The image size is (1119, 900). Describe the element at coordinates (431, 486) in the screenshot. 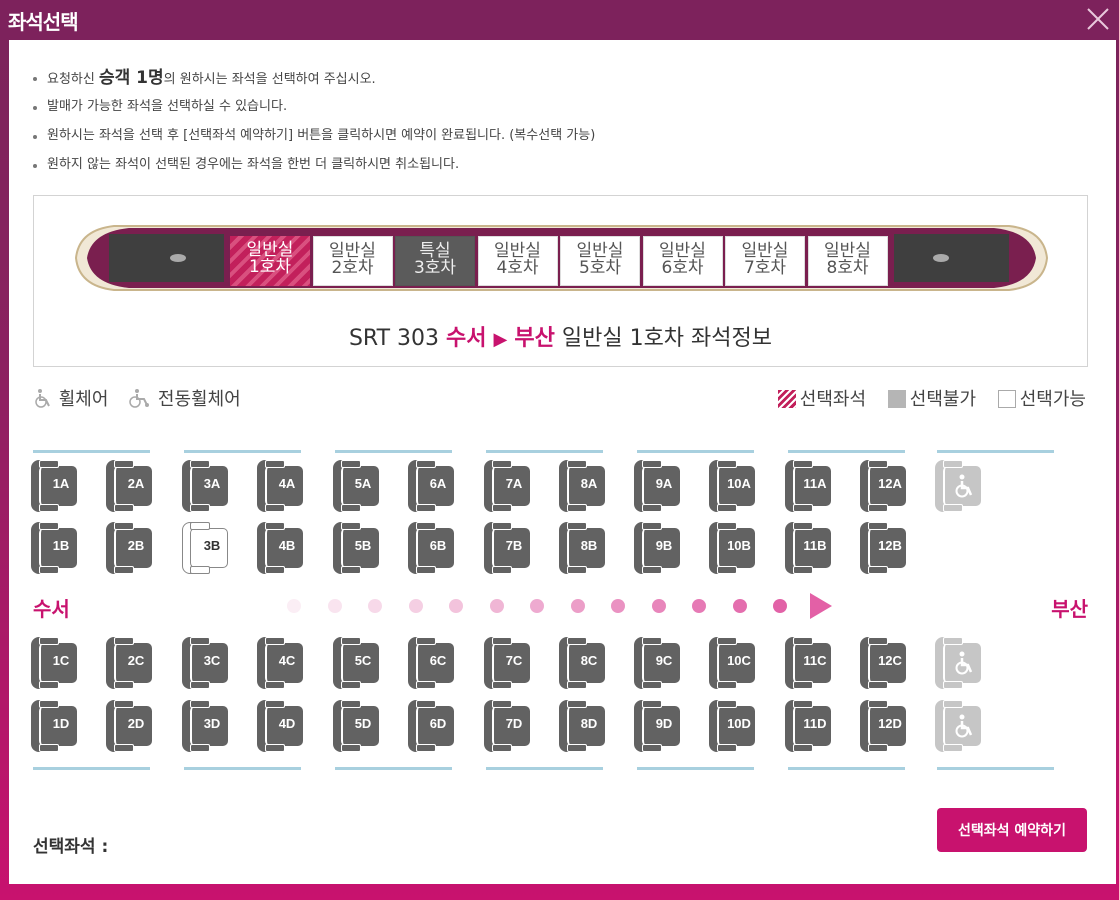

I see `seat-6A: 6A` at that location.